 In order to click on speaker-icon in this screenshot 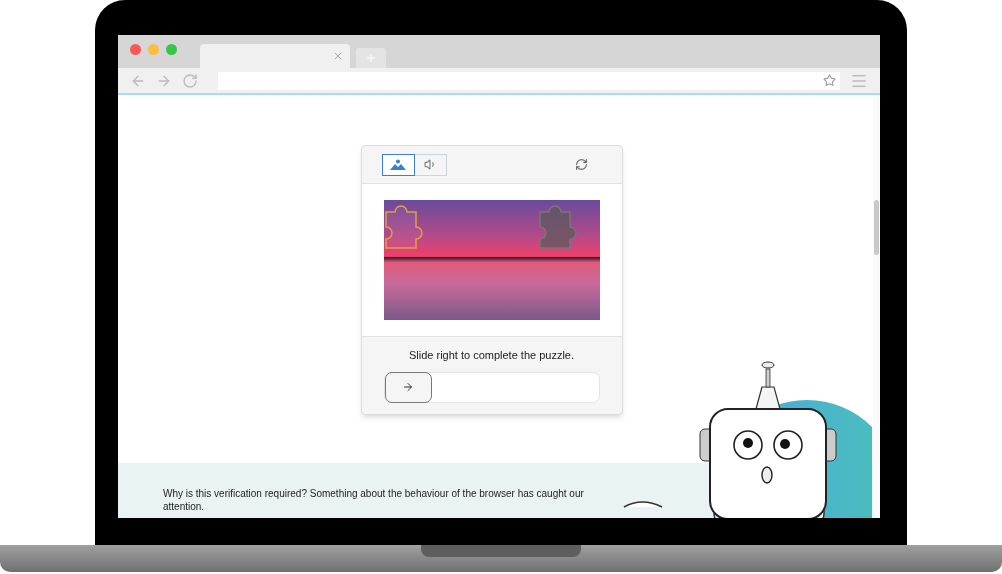, I will do `click(430, 164)`.